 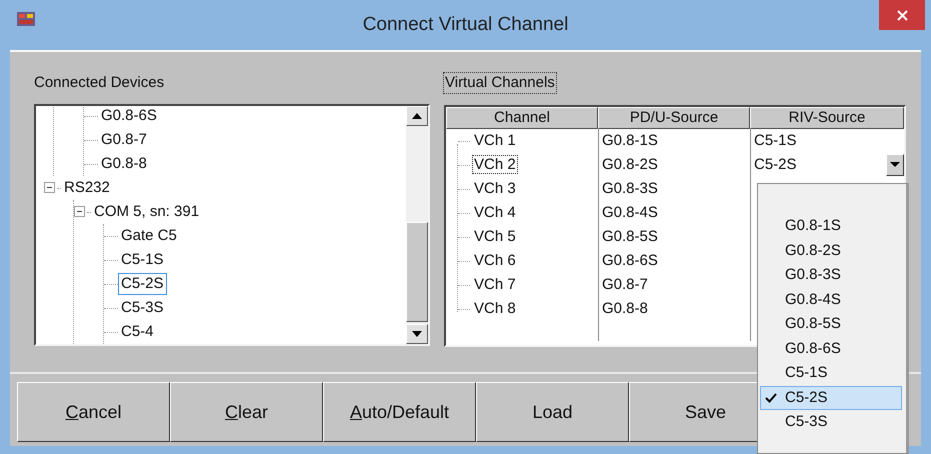 I want to click on table-cell: VCh 2, so click(x=495, y=164).